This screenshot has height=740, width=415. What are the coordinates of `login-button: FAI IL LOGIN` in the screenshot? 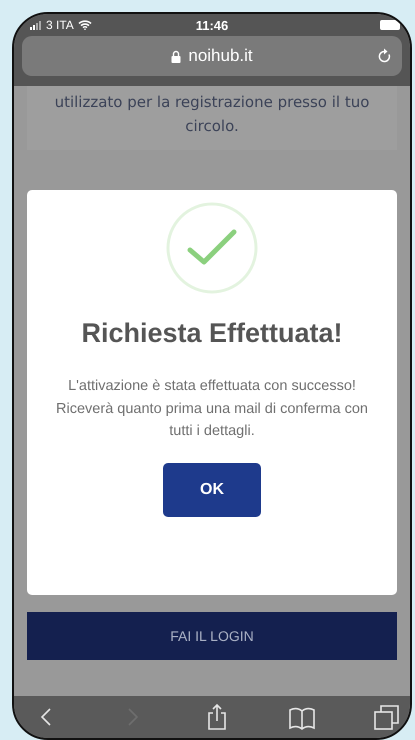 It's located at (212, 636).